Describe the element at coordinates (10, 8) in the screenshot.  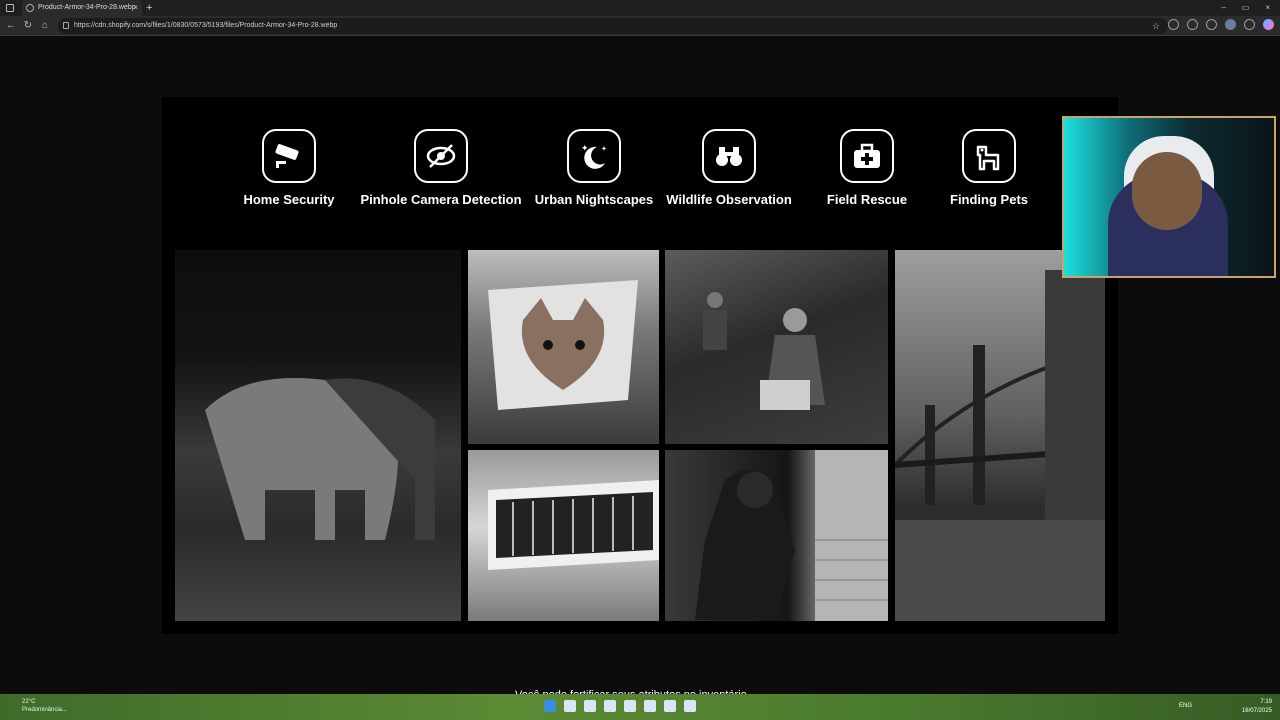
I see `sidebar-toggle-icon` at that location.